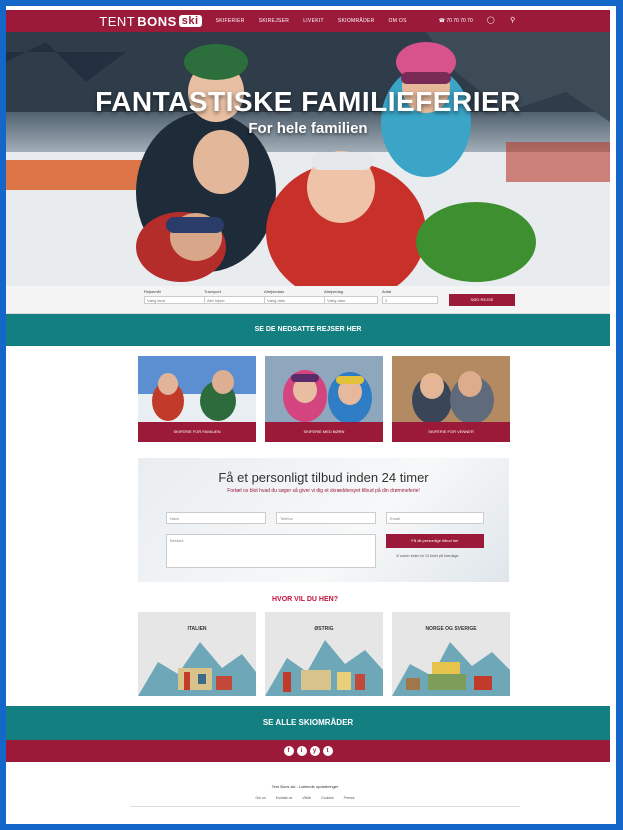  I want to click on offer-submit-button: Få dit personlige tilbud her, so click(435, 541).